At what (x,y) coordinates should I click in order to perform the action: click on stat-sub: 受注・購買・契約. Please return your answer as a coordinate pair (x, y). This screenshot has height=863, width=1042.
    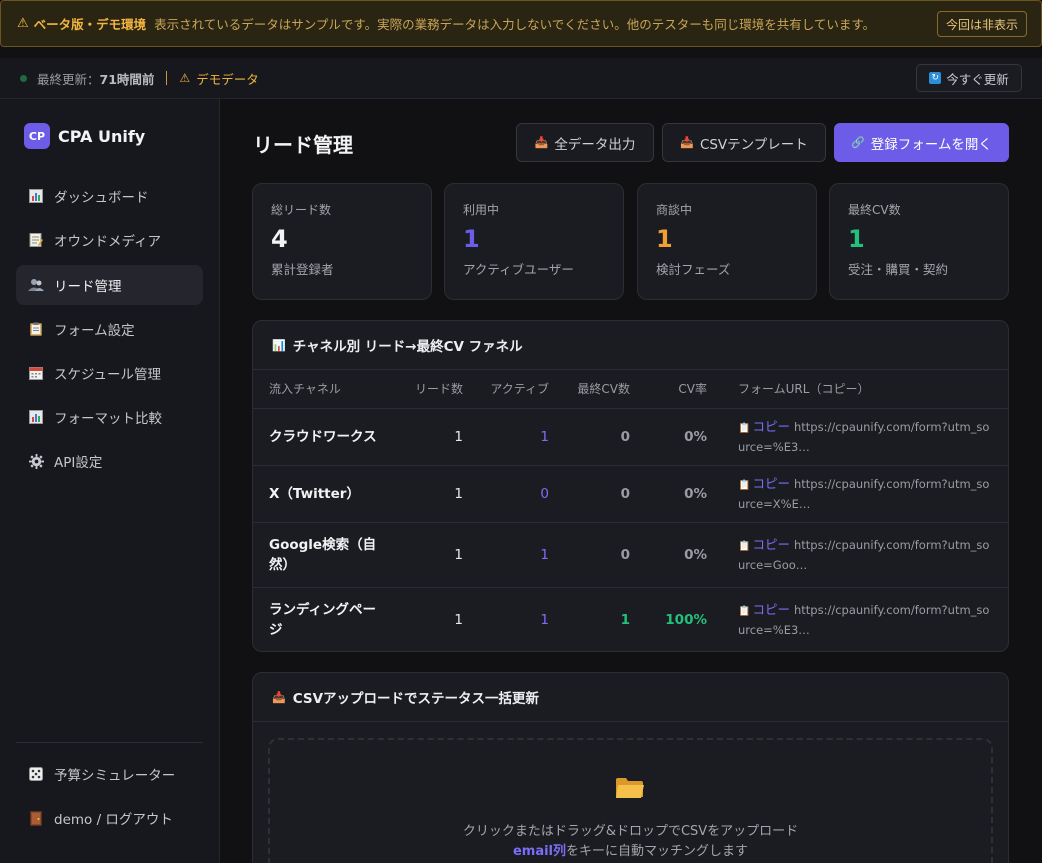
    Looking at the image, I should click on (898, 269).